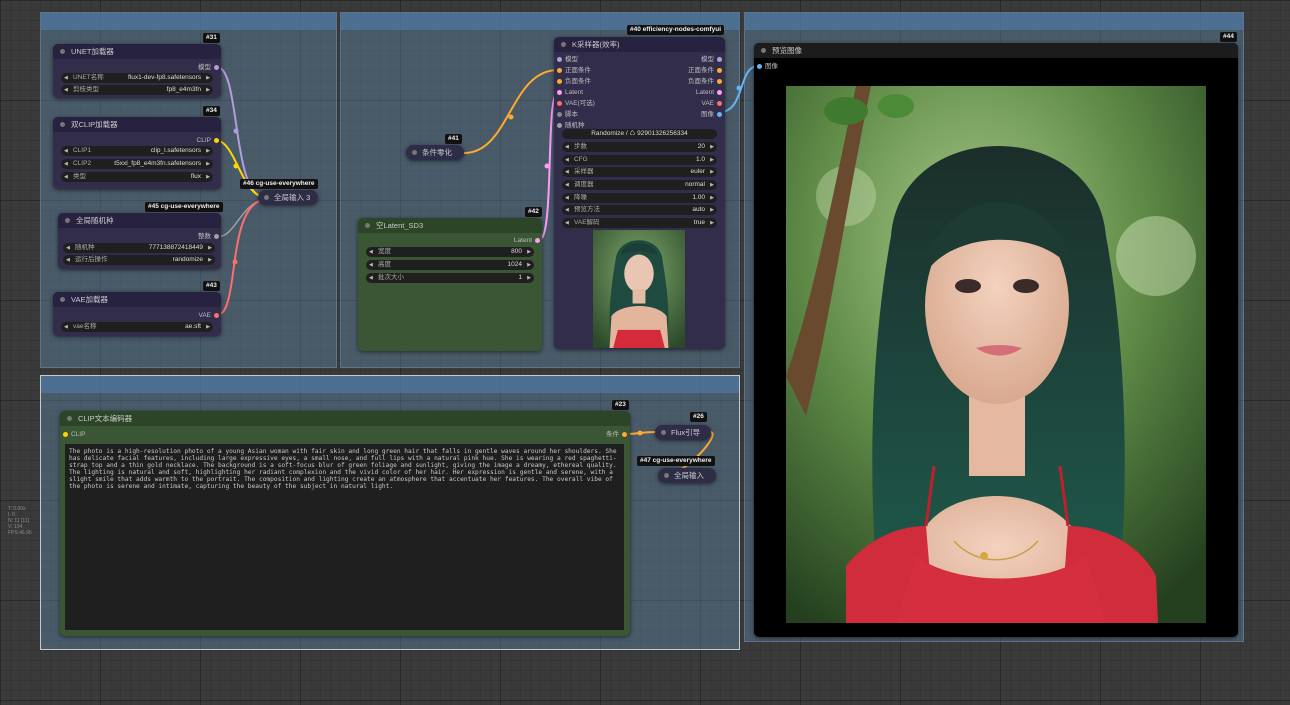 This screenshot has height=705, width=1290. What do you see at coordinates (239, 257) in the screenshot?
I see `wire-vae` at bounding box center [239, 257].